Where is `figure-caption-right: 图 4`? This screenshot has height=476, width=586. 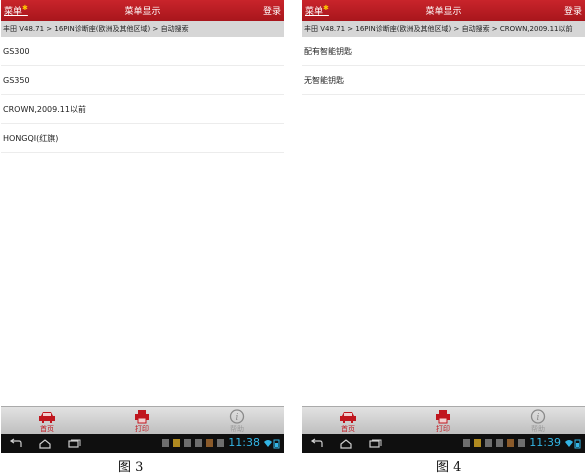 figure-caption-right: 图 4 is located at coordinates (449, 467).